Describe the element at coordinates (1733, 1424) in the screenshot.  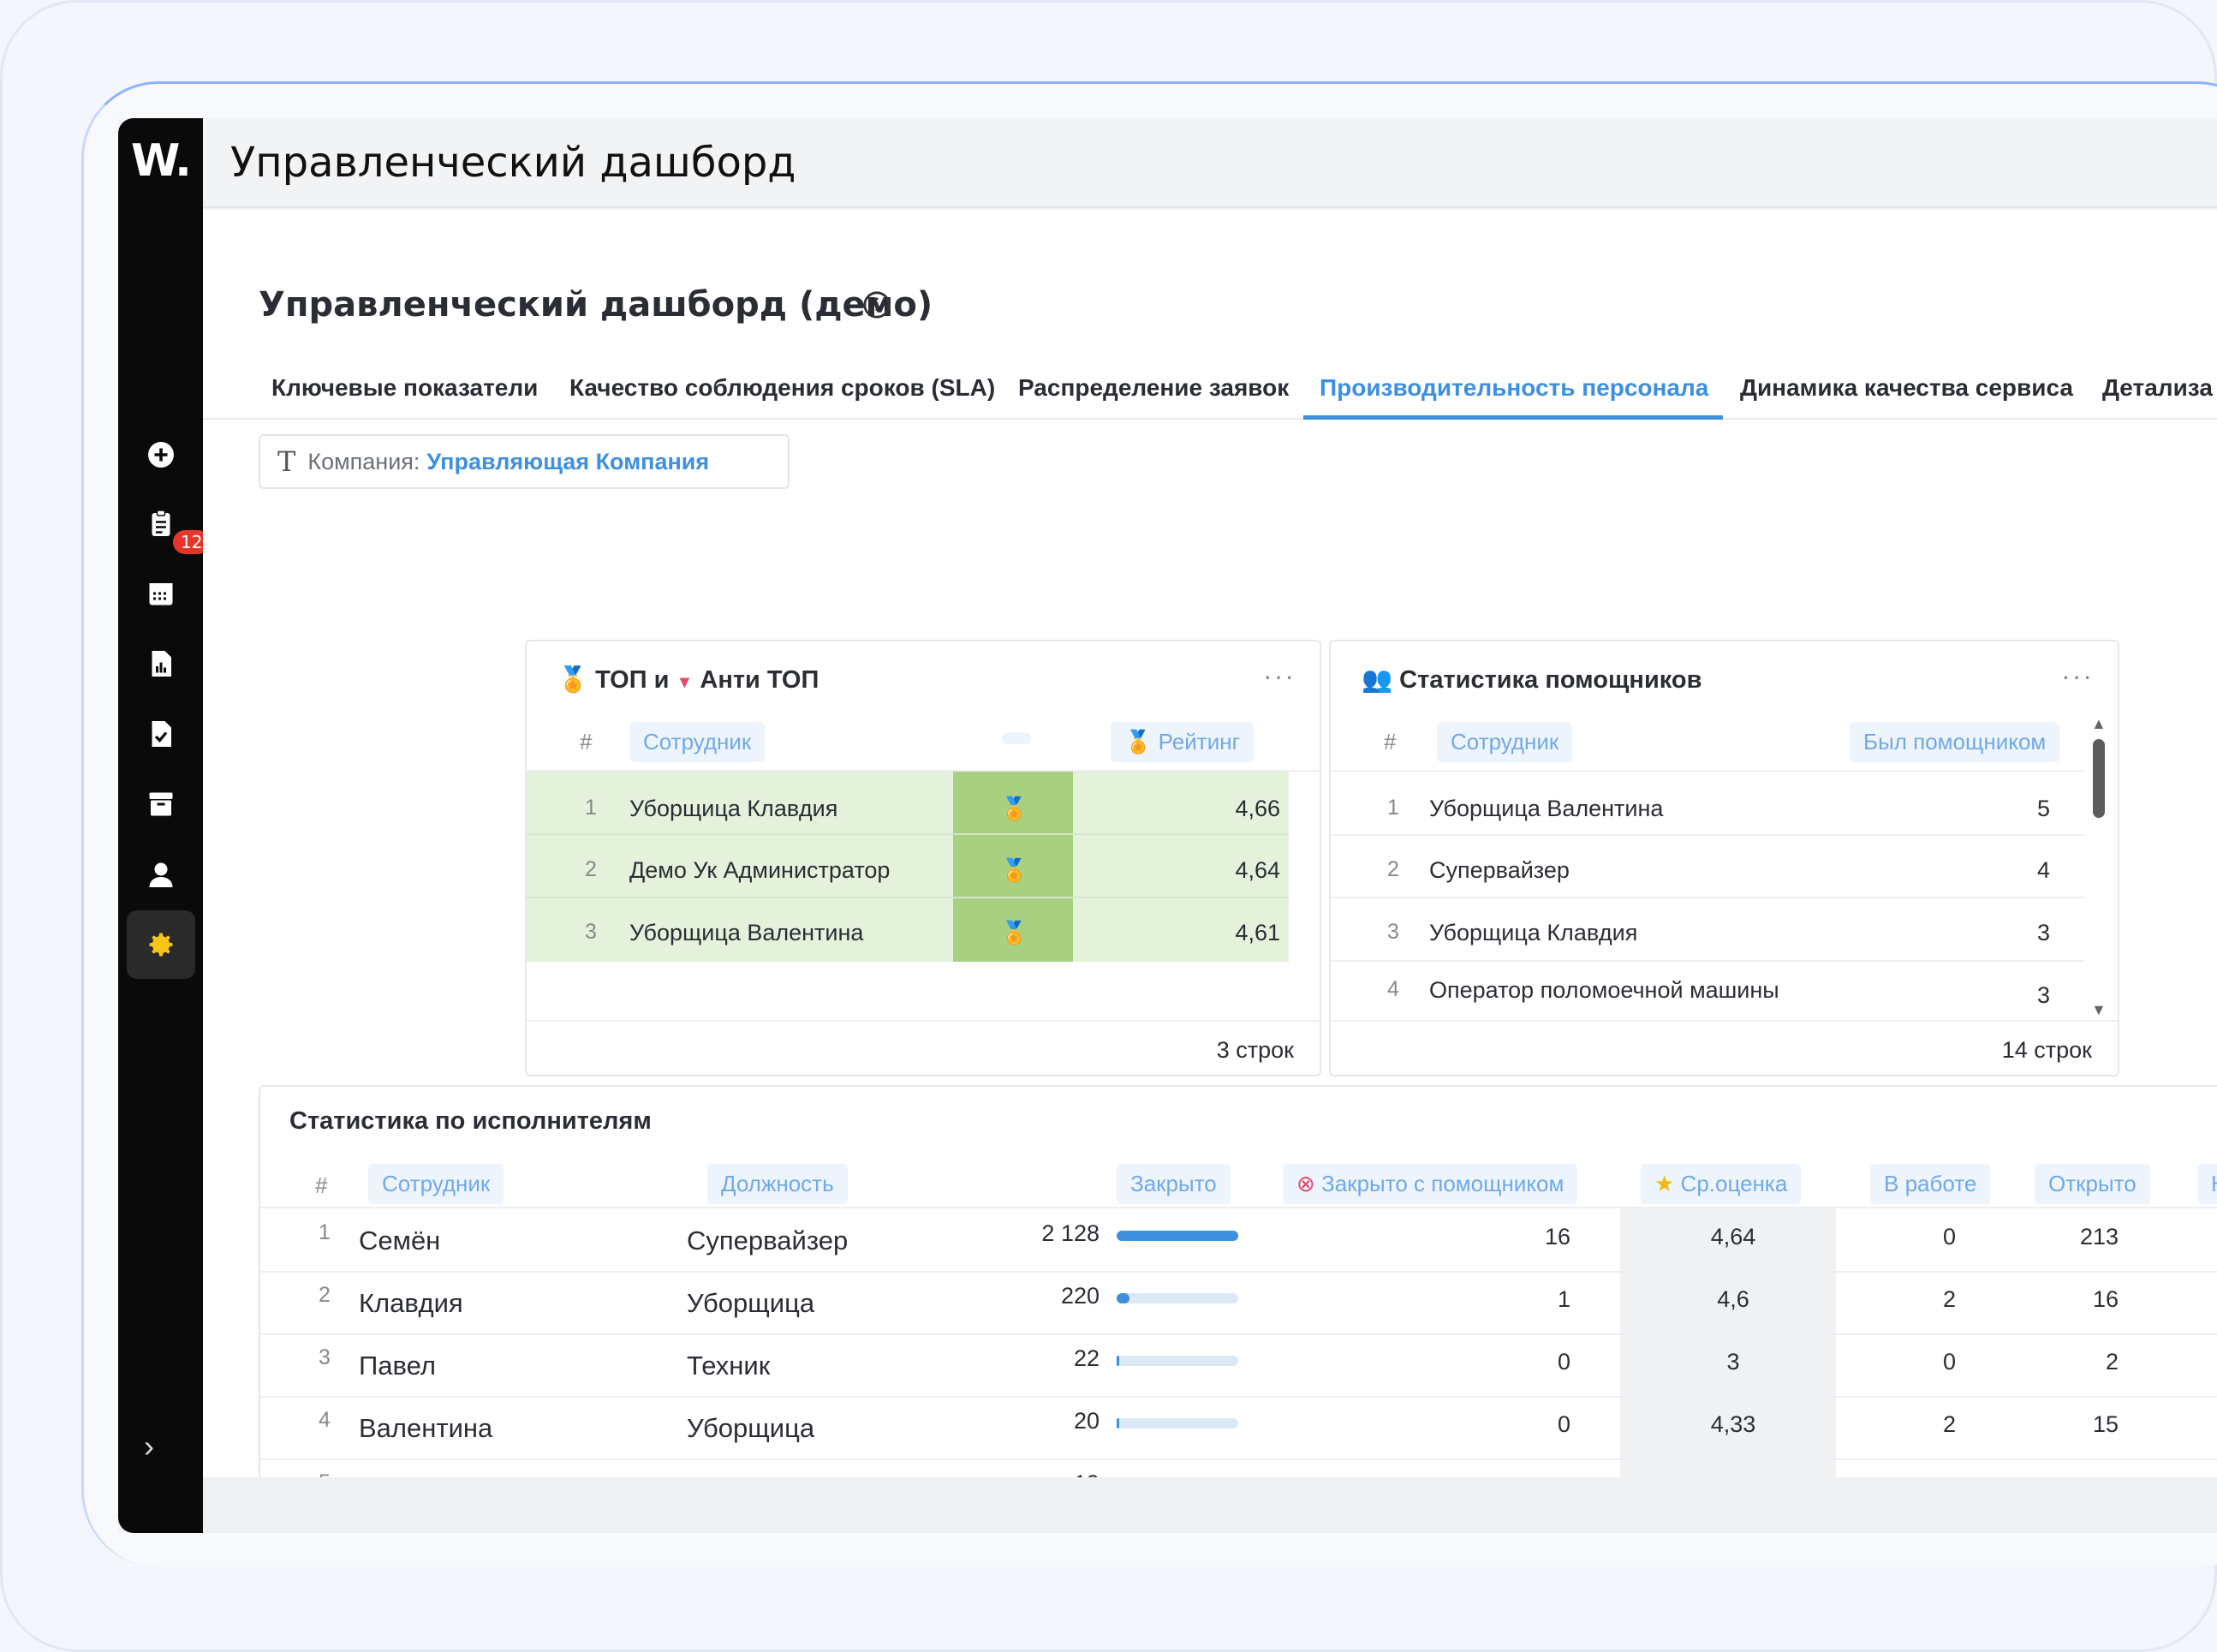
I see `avg-score-value: 4,33` at that location.